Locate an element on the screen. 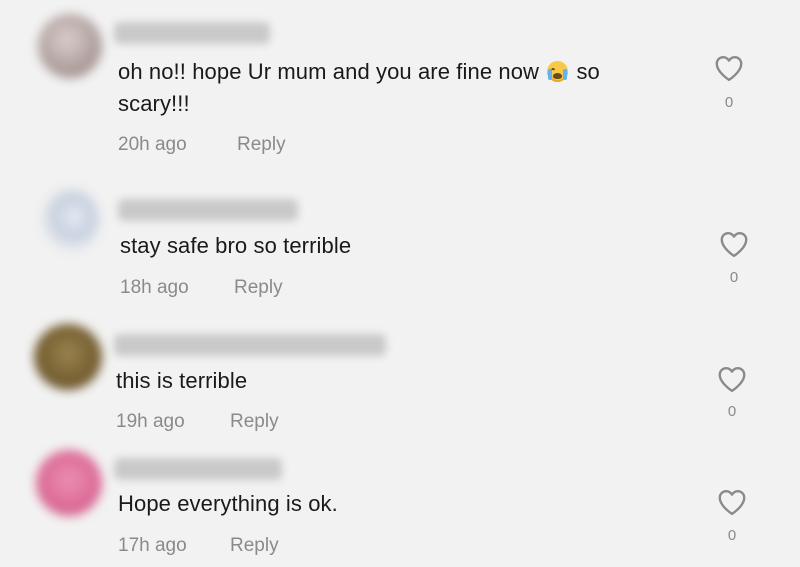  like-count: 0 is located at coordinates (732, 535).